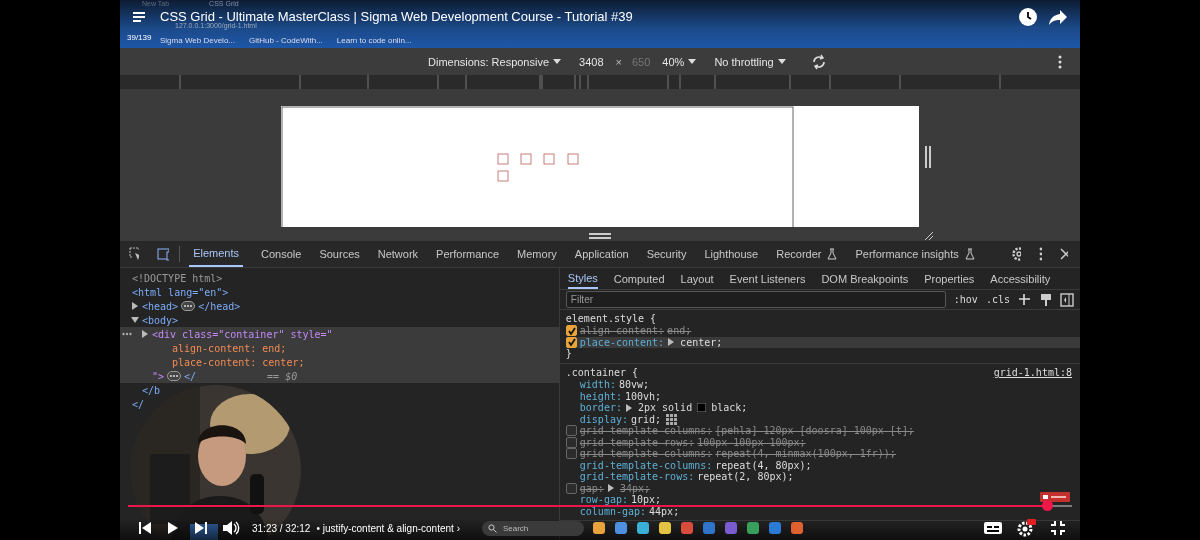 This screenshot has width=1200, height=540. I want to click on css-property: height:, so click(600, 396).